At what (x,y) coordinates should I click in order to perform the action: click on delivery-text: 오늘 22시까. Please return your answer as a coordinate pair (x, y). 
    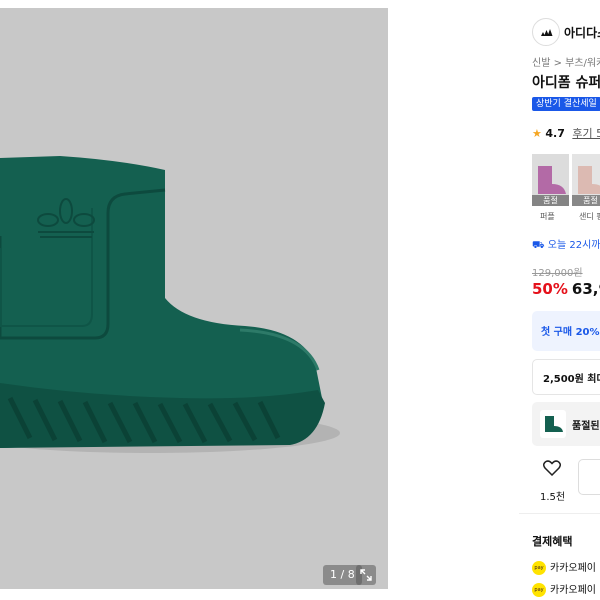
    Looking at the image, I should click on (573, 245).